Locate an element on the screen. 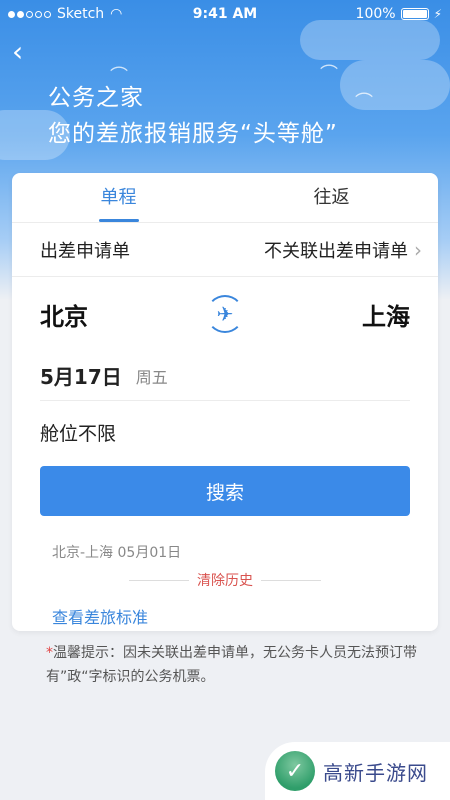  carrier-label: Sketch is located at coordinates (81, 14).